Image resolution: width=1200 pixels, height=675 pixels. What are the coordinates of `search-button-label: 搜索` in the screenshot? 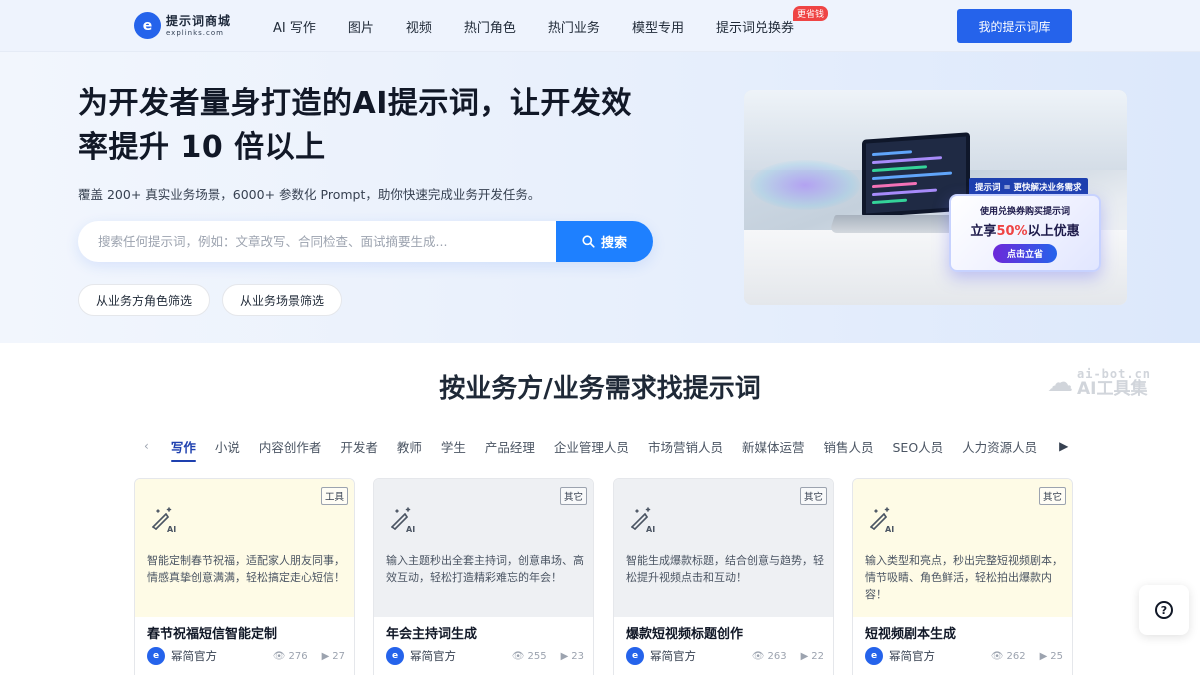 It's located at (613, 243).